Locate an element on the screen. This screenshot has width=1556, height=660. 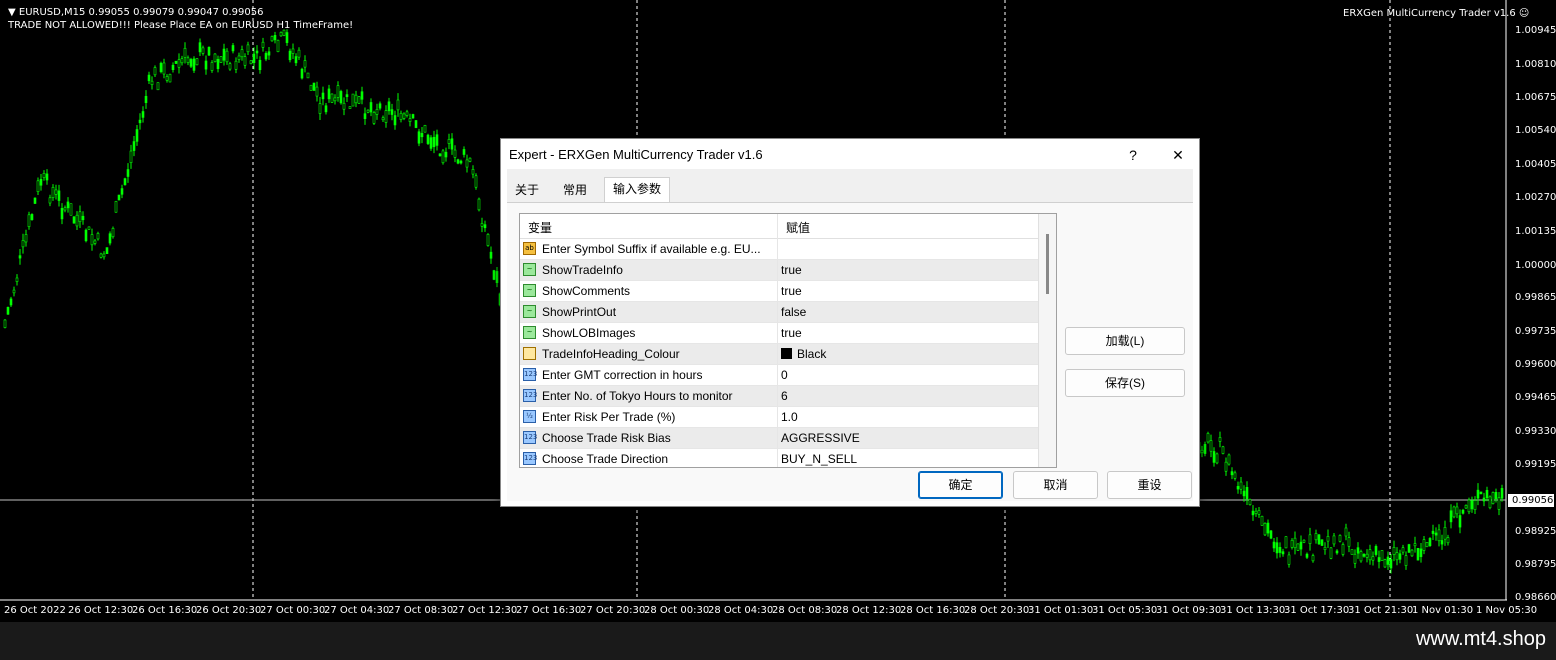
tab-common: 常用 is located at coordinates (575, 190).